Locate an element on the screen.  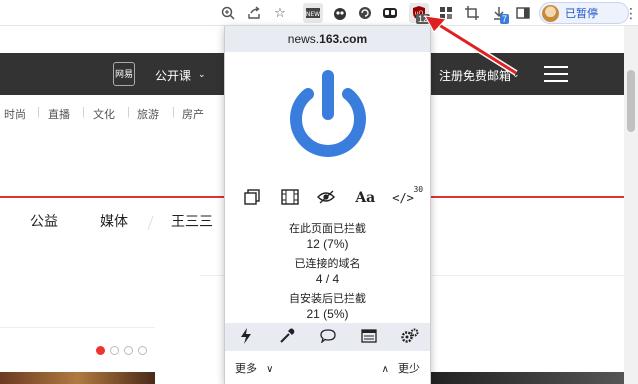
more-button: 更多 ∨ is located at coordinates (254, 368).